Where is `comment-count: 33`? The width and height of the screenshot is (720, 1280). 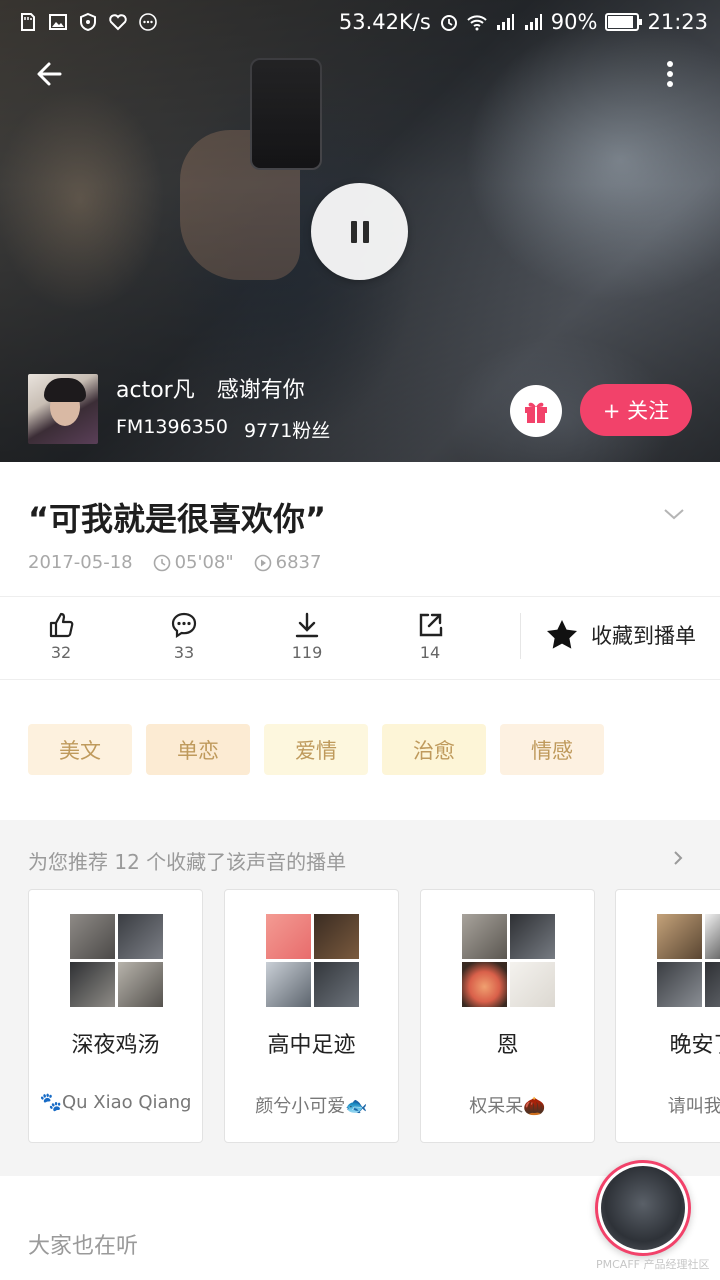
comment-count: 33 is located at coordinates (184, 652).